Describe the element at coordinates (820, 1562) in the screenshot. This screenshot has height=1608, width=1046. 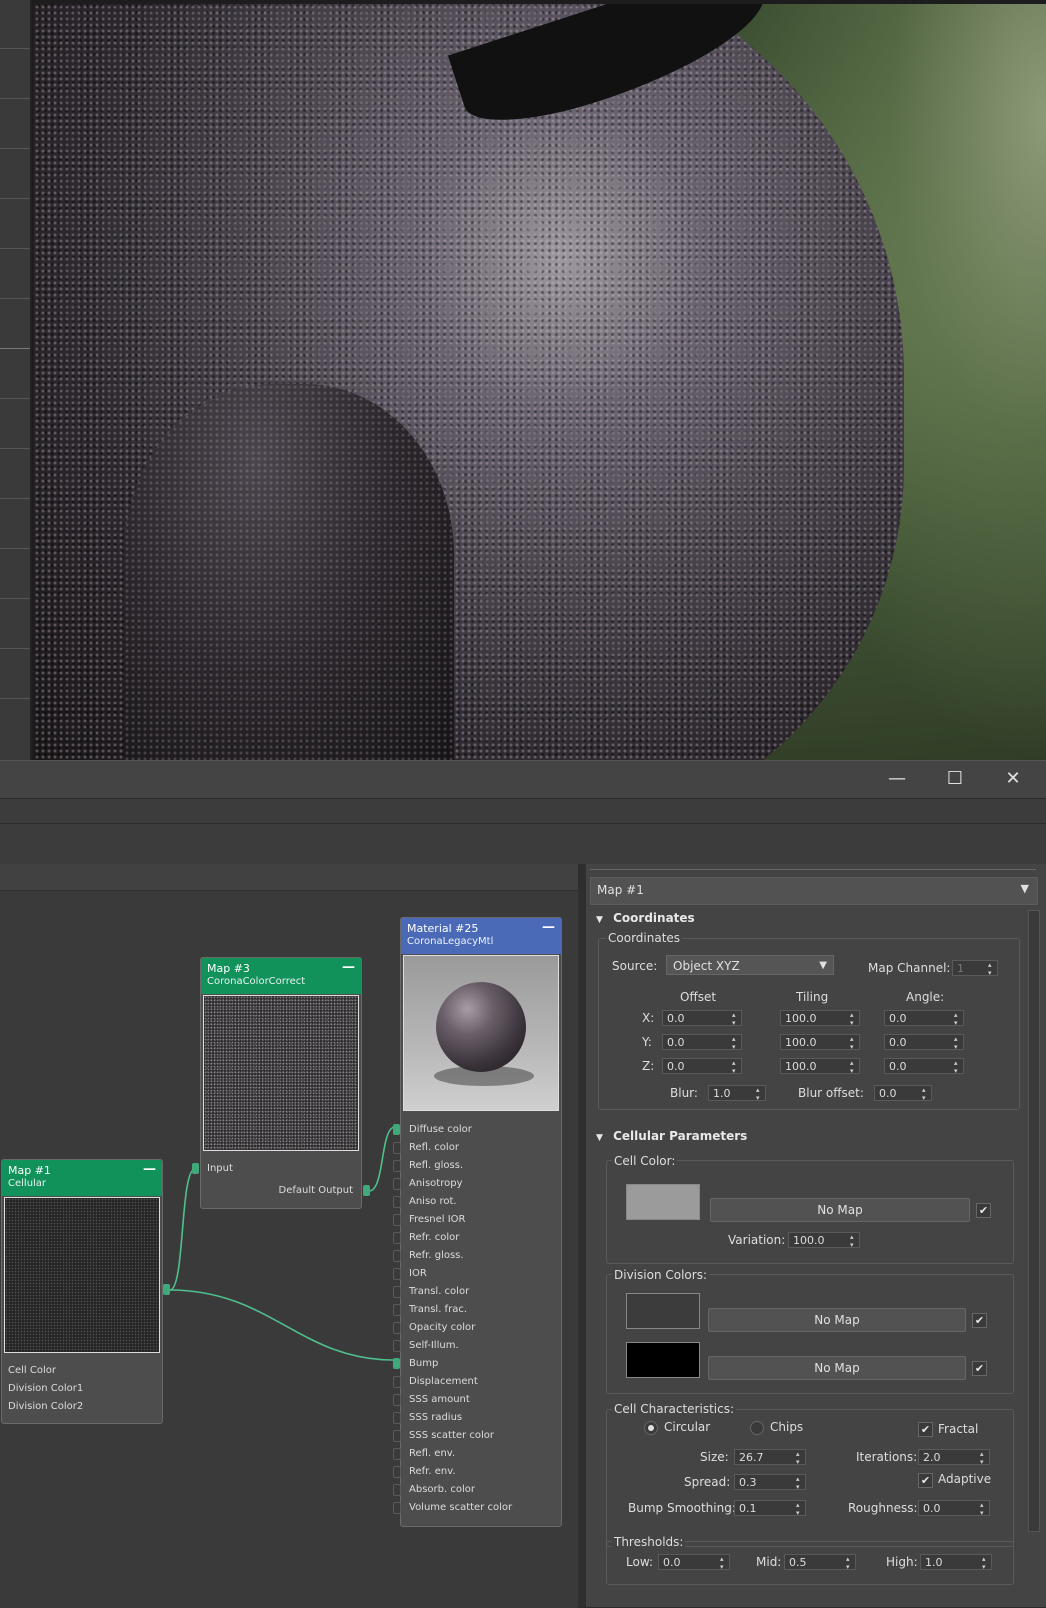
I see `mid-spinner: 0.5` at that location.